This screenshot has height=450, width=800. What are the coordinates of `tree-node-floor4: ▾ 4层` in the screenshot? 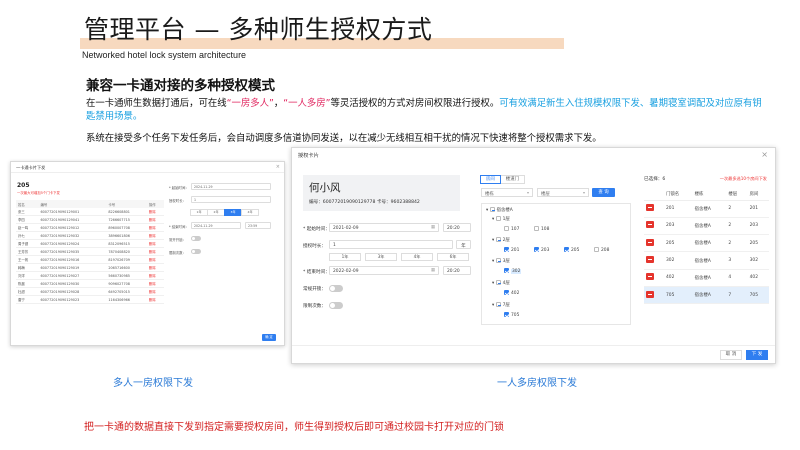 It's located at (501, 283).